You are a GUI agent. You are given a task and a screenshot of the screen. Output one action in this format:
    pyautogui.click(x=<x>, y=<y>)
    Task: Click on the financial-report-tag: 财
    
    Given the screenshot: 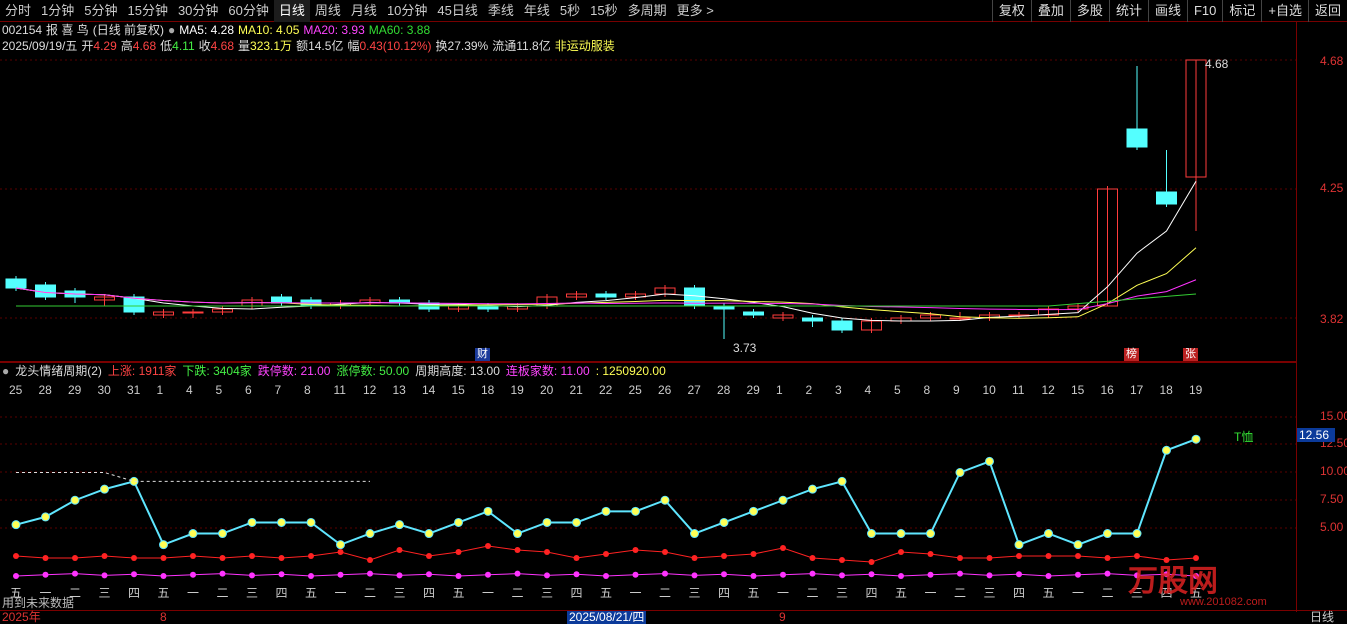 What is the action you would take?
    pyautogui.click(x=482, y=354)
    